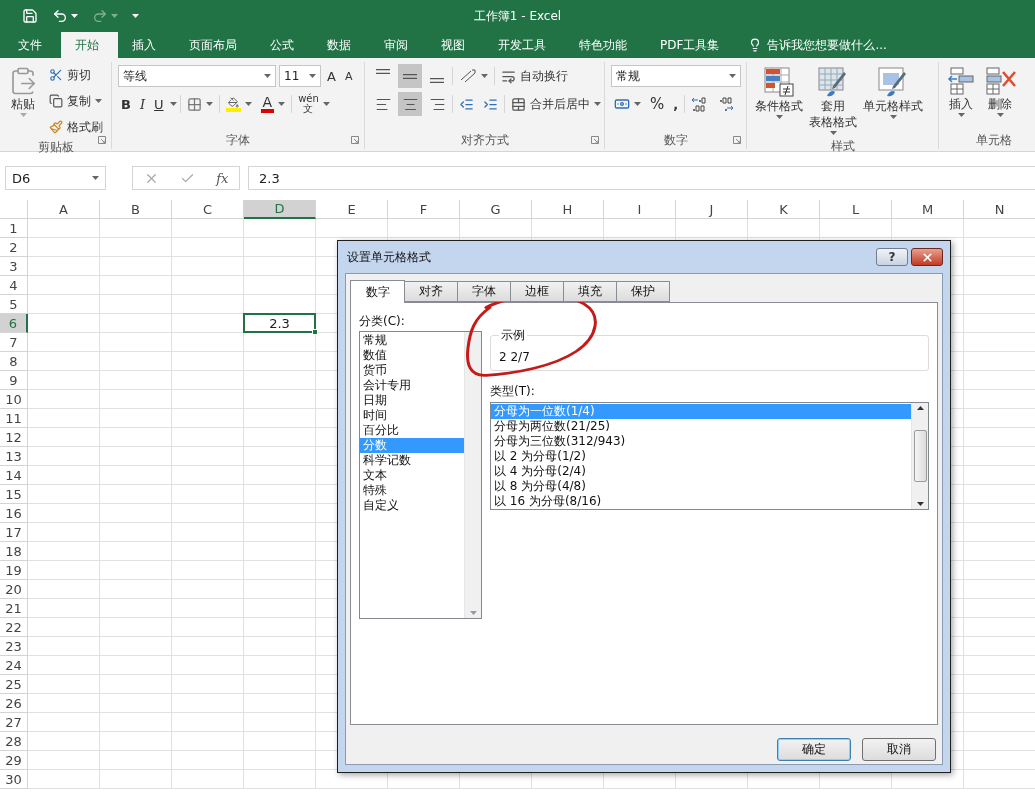 The image size is (1035, 794). Describe the element at coordinates (920, 408) in the screenshot. I see `scroll-up-icon` at that location.